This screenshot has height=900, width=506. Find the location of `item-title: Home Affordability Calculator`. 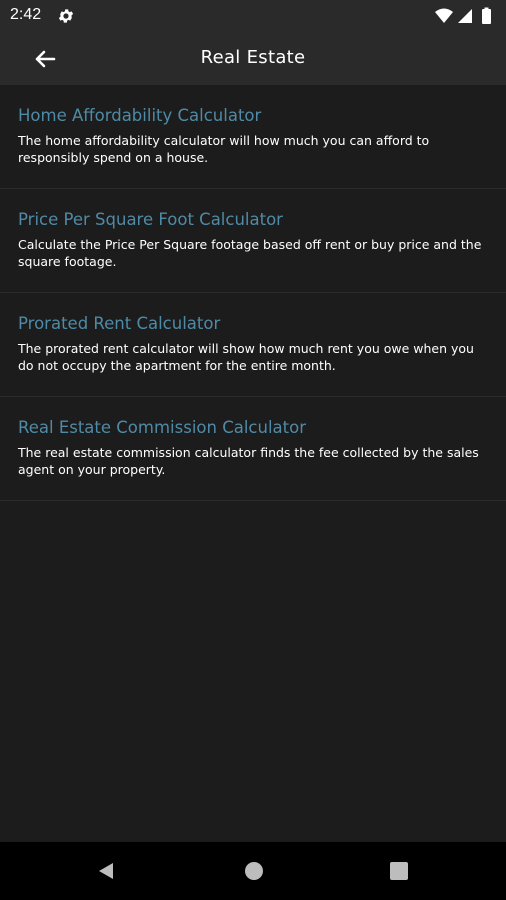

item-title: Home Affordability Calculator is located at coordinates (140, 115).